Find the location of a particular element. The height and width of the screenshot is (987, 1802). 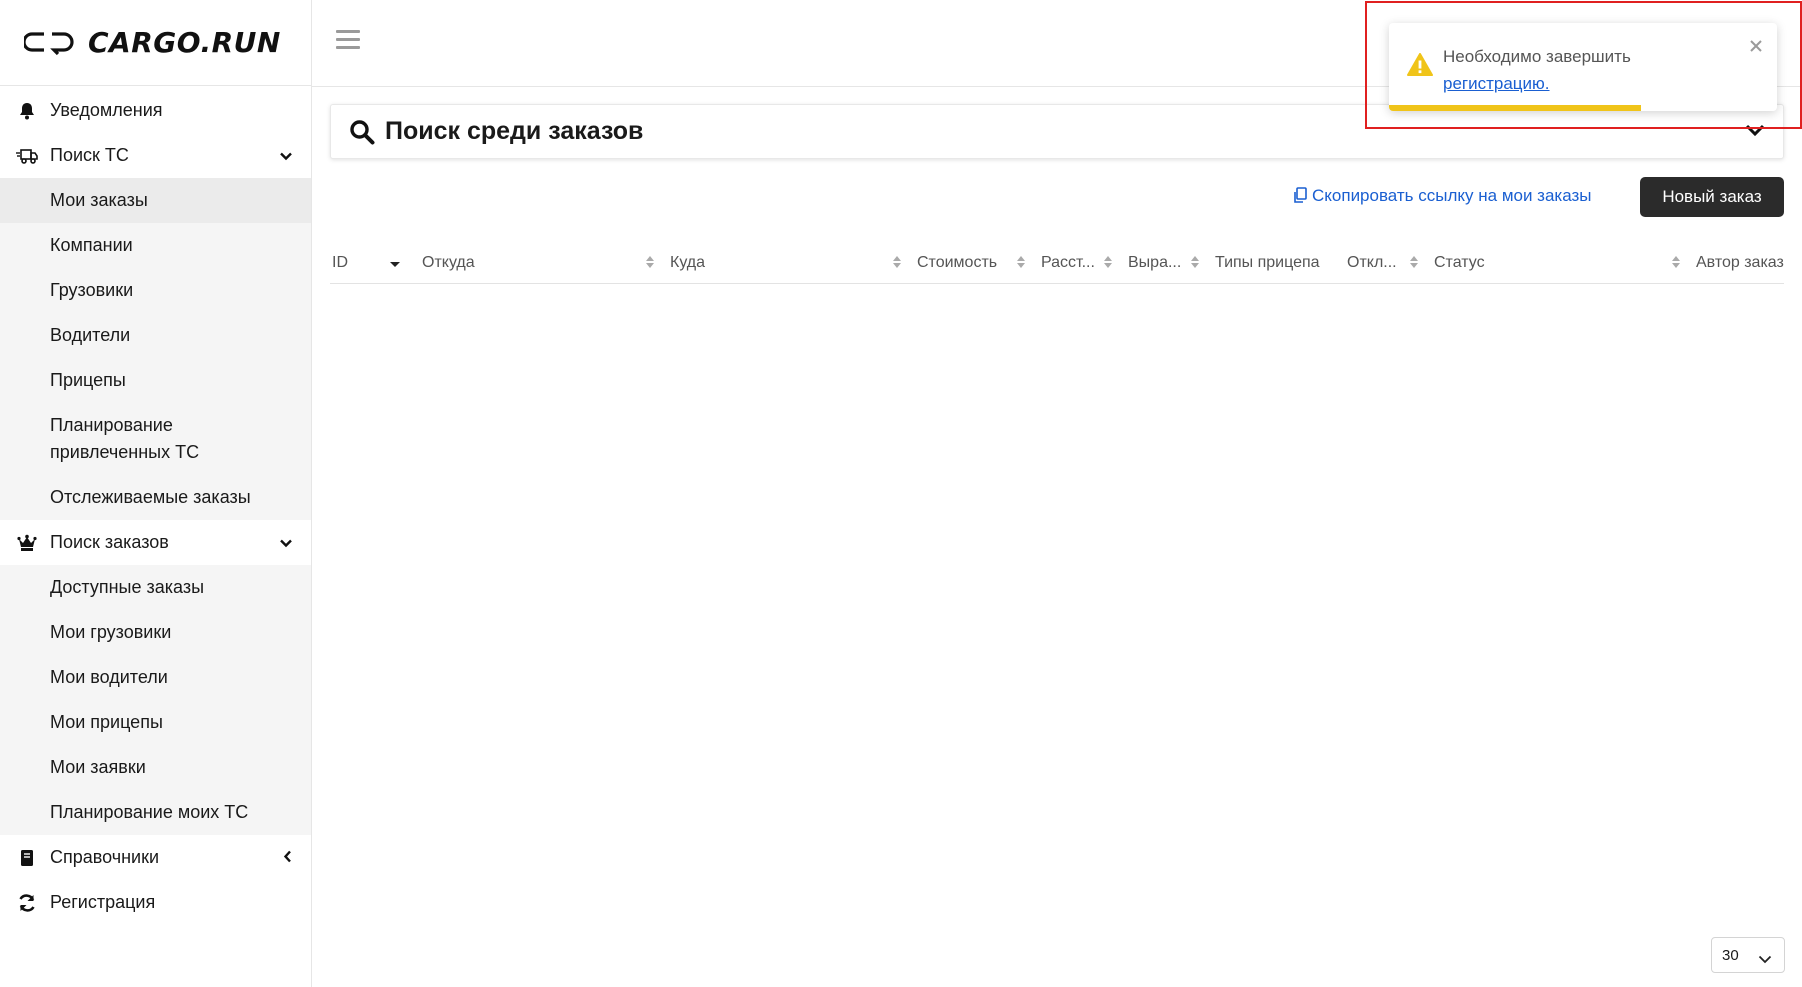

sidebar-item-registration: Регистрация is located at coordinates (155, 902).